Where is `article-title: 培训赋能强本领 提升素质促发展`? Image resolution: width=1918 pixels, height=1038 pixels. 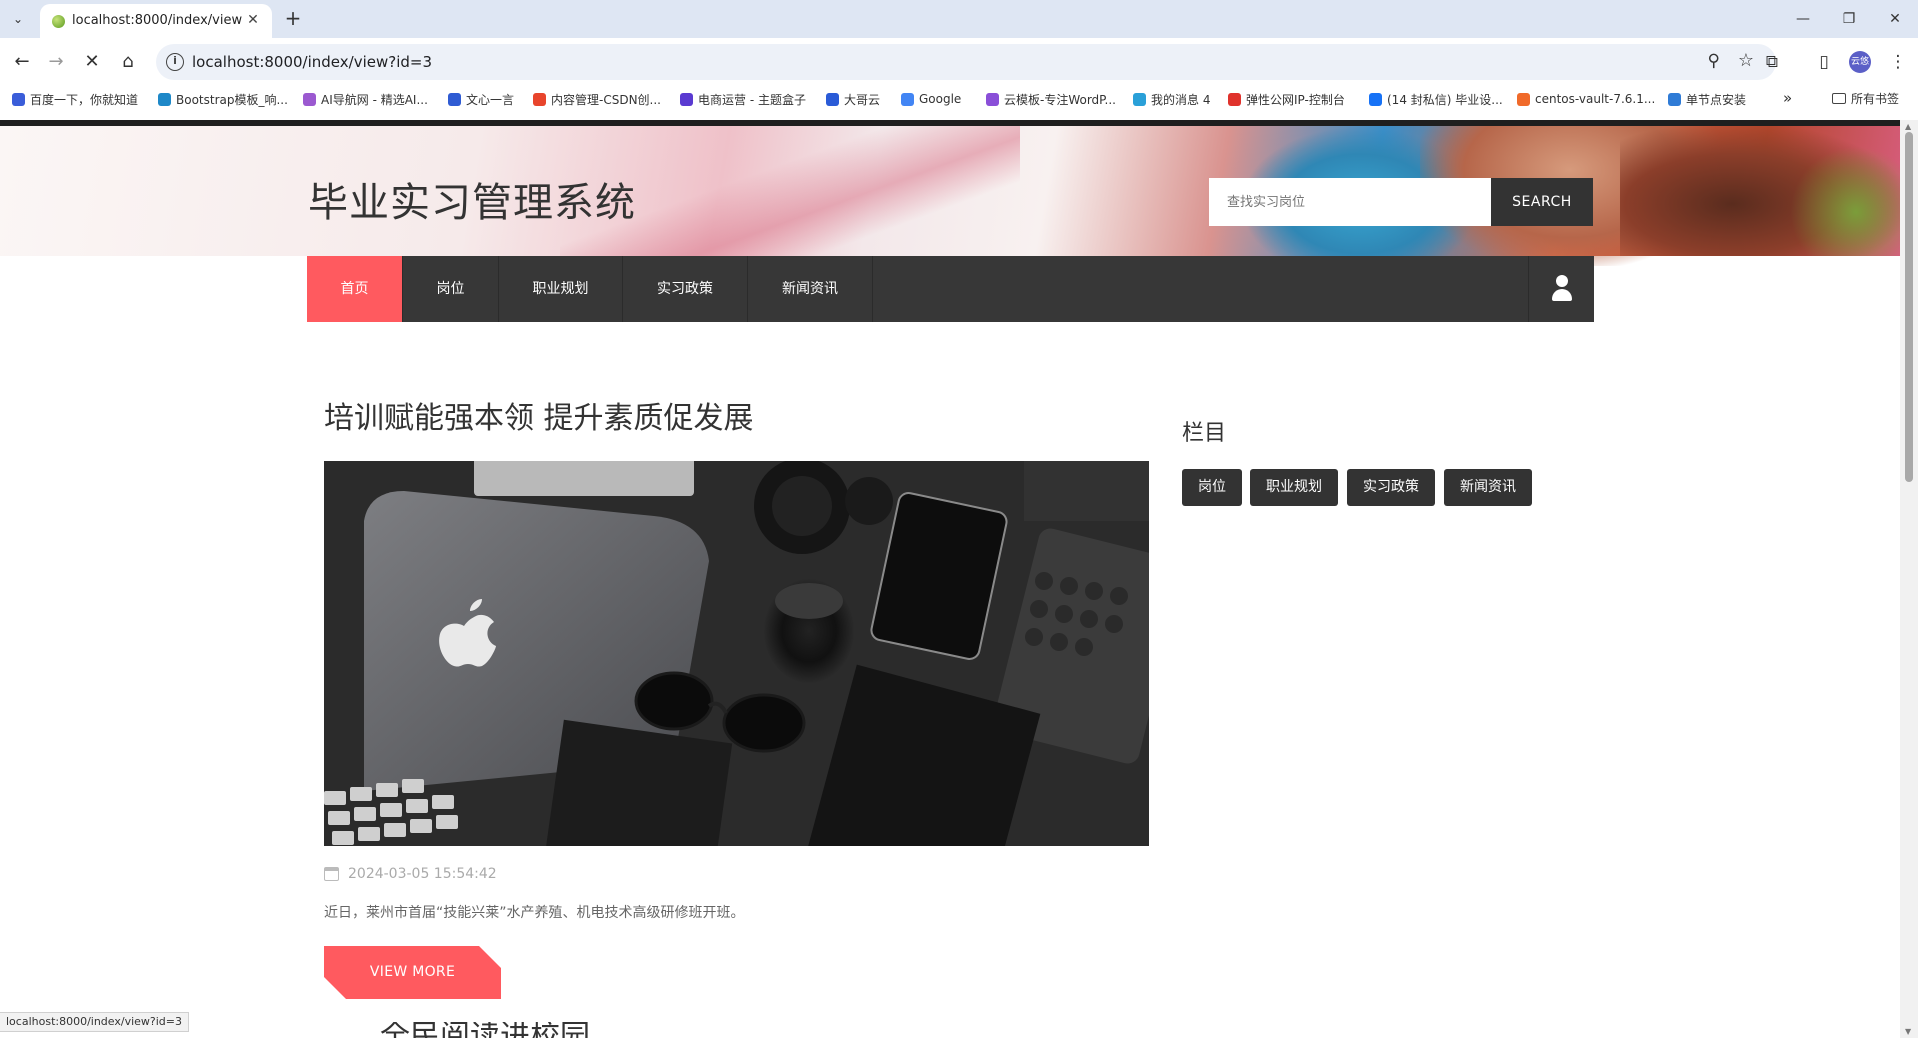
article-title: 培训赋能强本领 提升素质促发展 is located at coordinates (539, 415).